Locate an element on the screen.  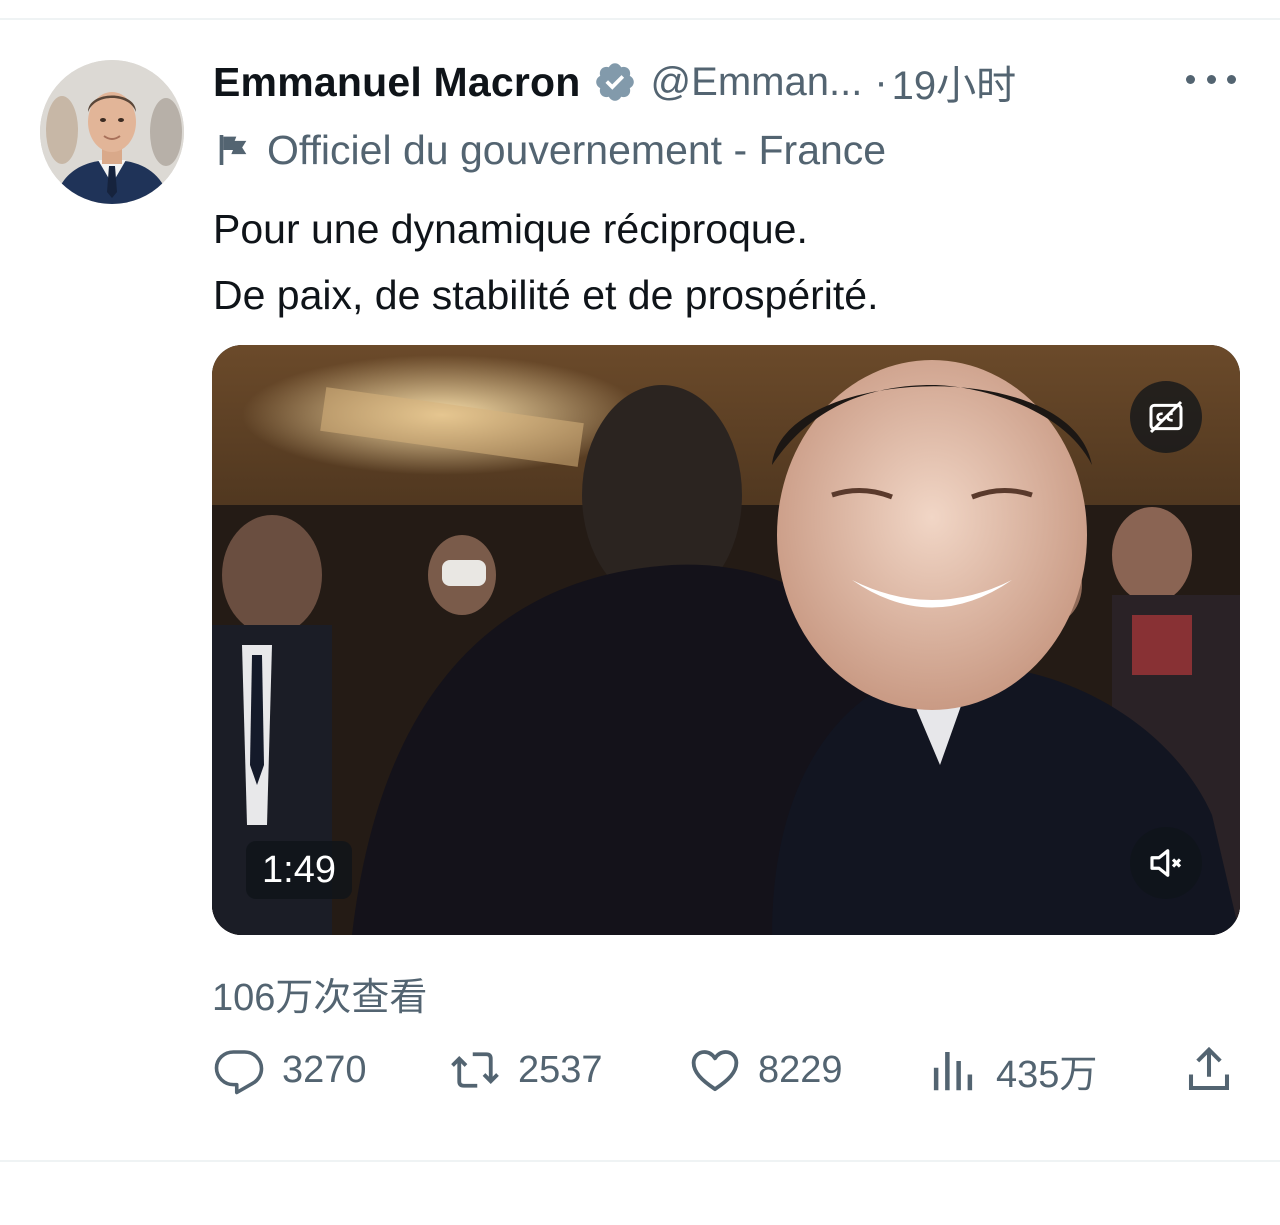
reply-icon is located at coordinates (239, 1072).